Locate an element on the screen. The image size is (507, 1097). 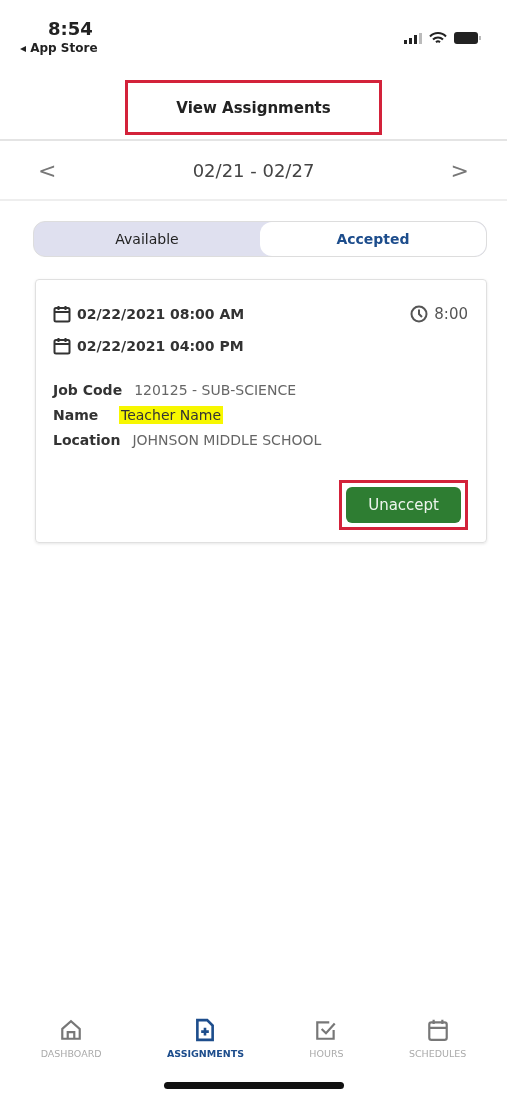
start-datetime: 02/22/2021 08:00 AM is located at coordinates (161, 314).